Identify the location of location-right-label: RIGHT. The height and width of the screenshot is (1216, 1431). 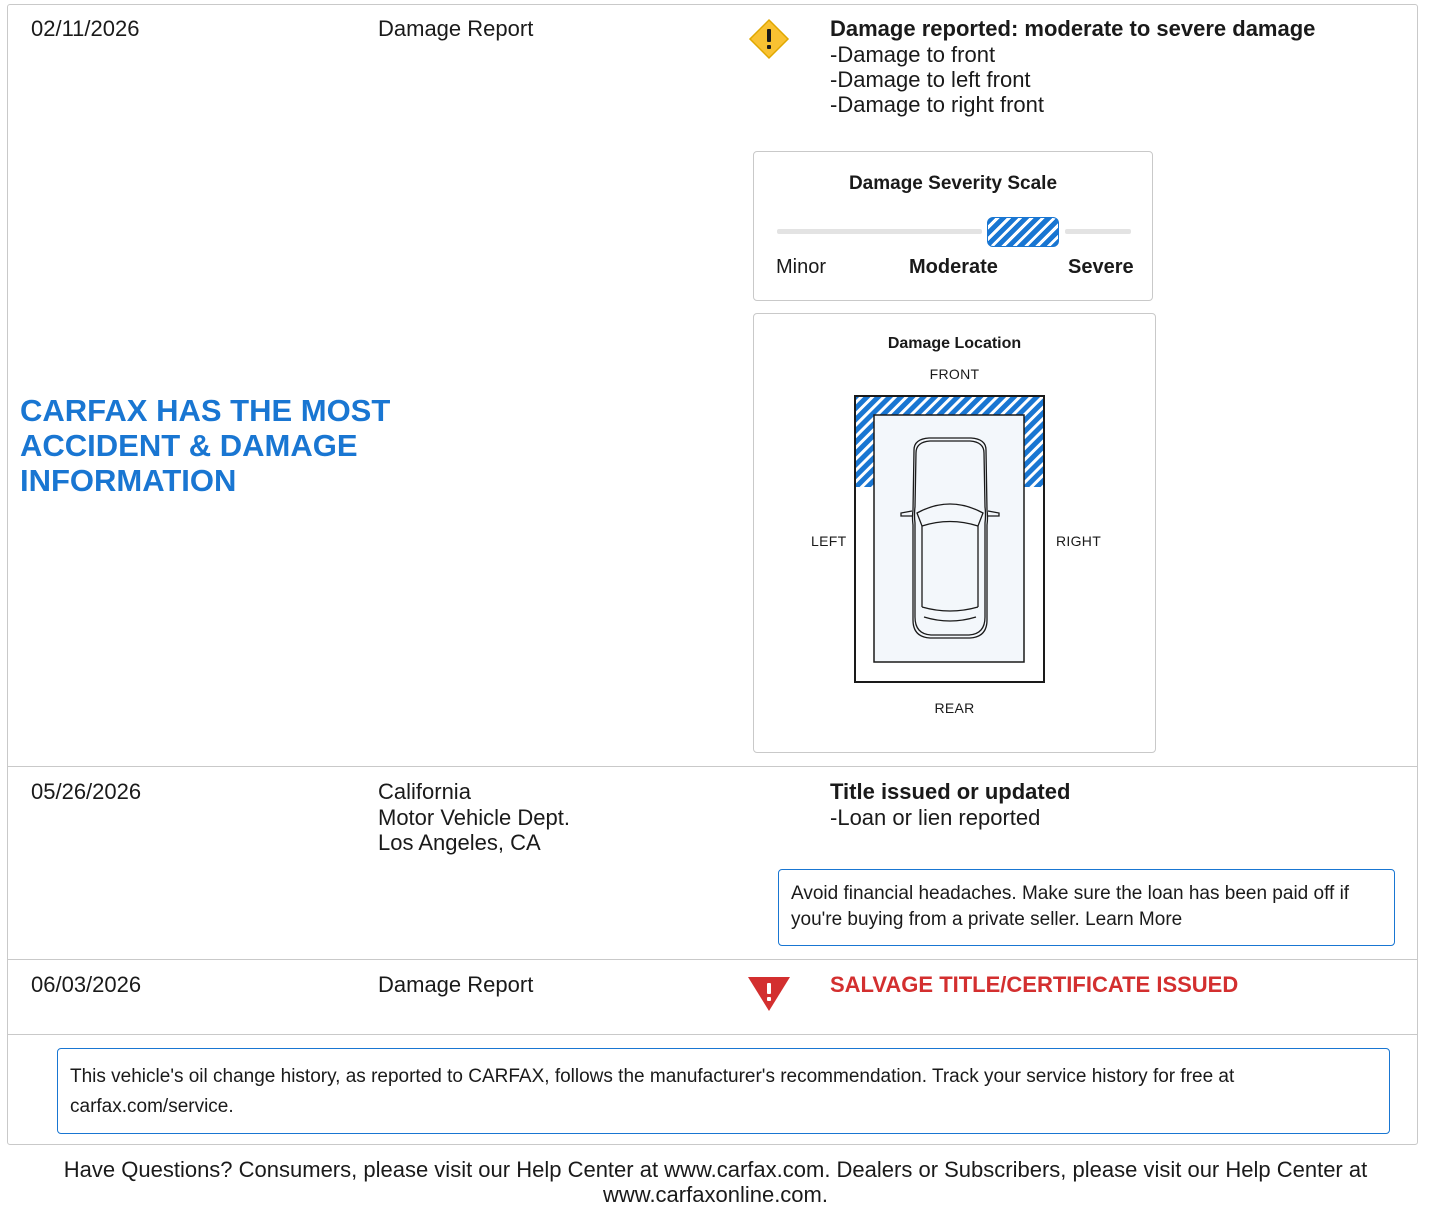
(1079, 541).